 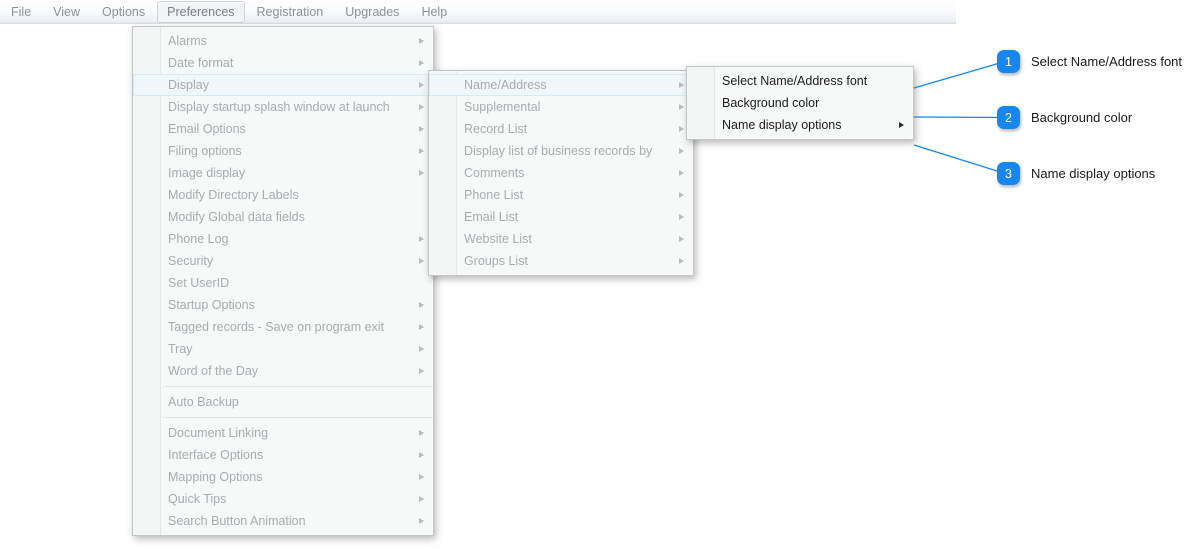 What do you see at coordinates (558, 151) in the screenshot?
I see `menu-item-label: Display list of business records by` at bounding box center [558, 151].